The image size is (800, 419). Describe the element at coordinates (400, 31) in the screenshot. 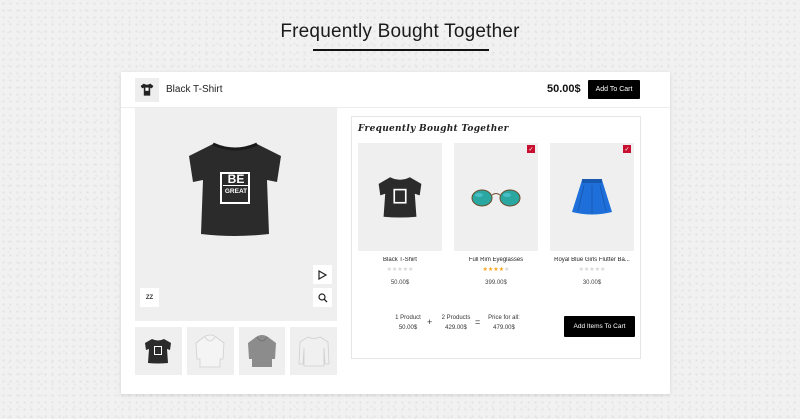

I see `page-title: Frequently Bought Together` at that location.